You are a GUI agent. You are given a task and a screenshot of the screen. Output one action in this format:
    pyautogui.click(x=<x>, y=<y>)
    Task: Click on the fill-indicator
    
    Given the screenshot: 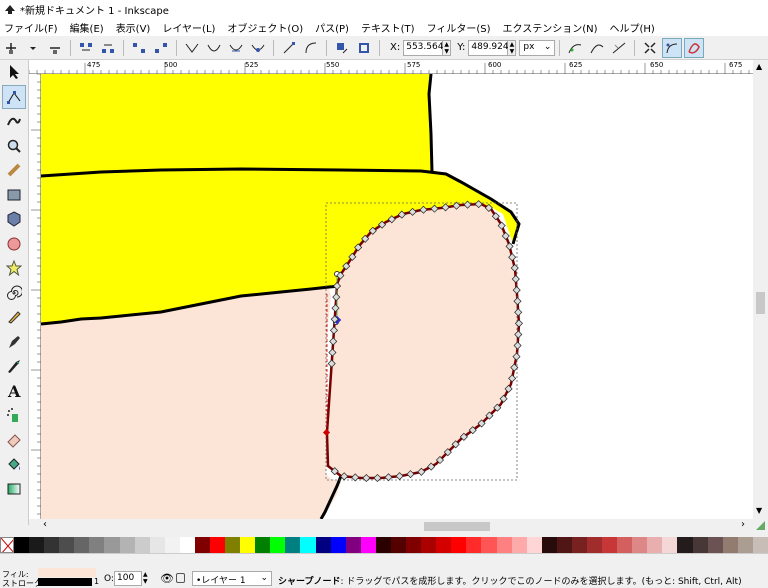 What is the action you would take?
    pyautogui.click(x=67, y=572)
    